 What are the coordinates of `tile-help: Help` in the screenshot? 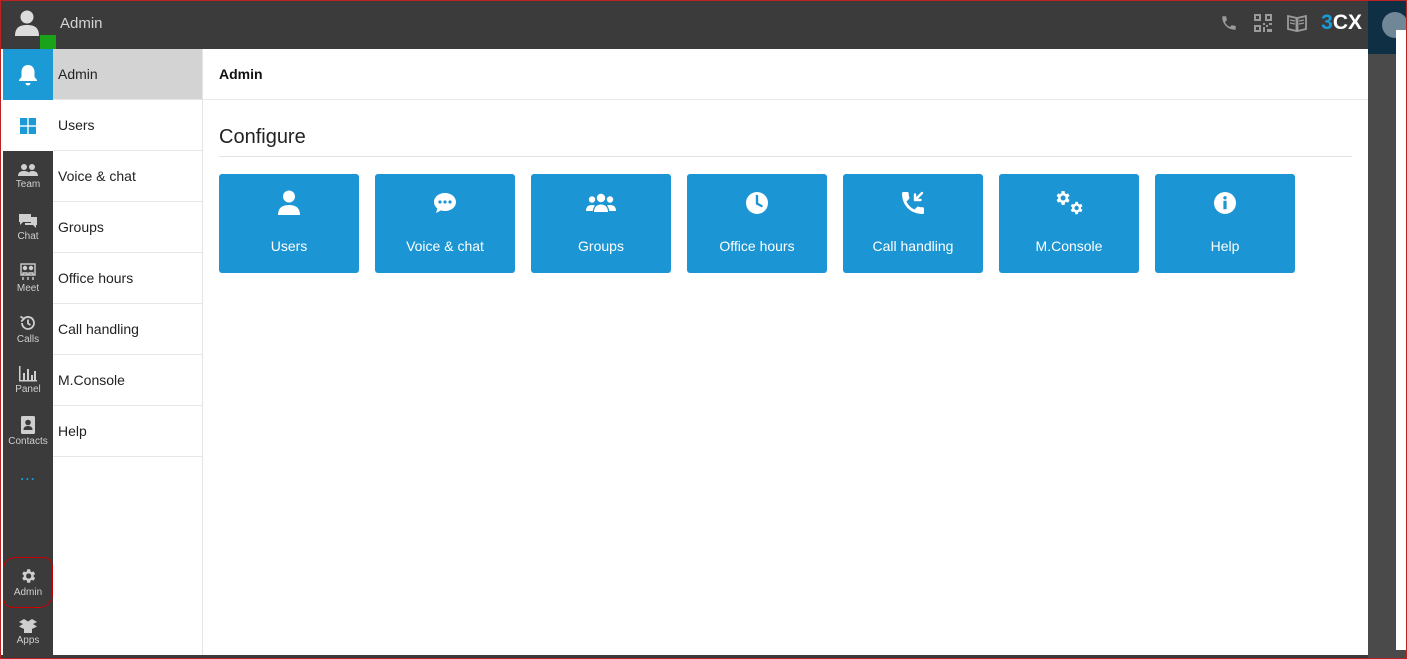 It's located at (1225, 223).